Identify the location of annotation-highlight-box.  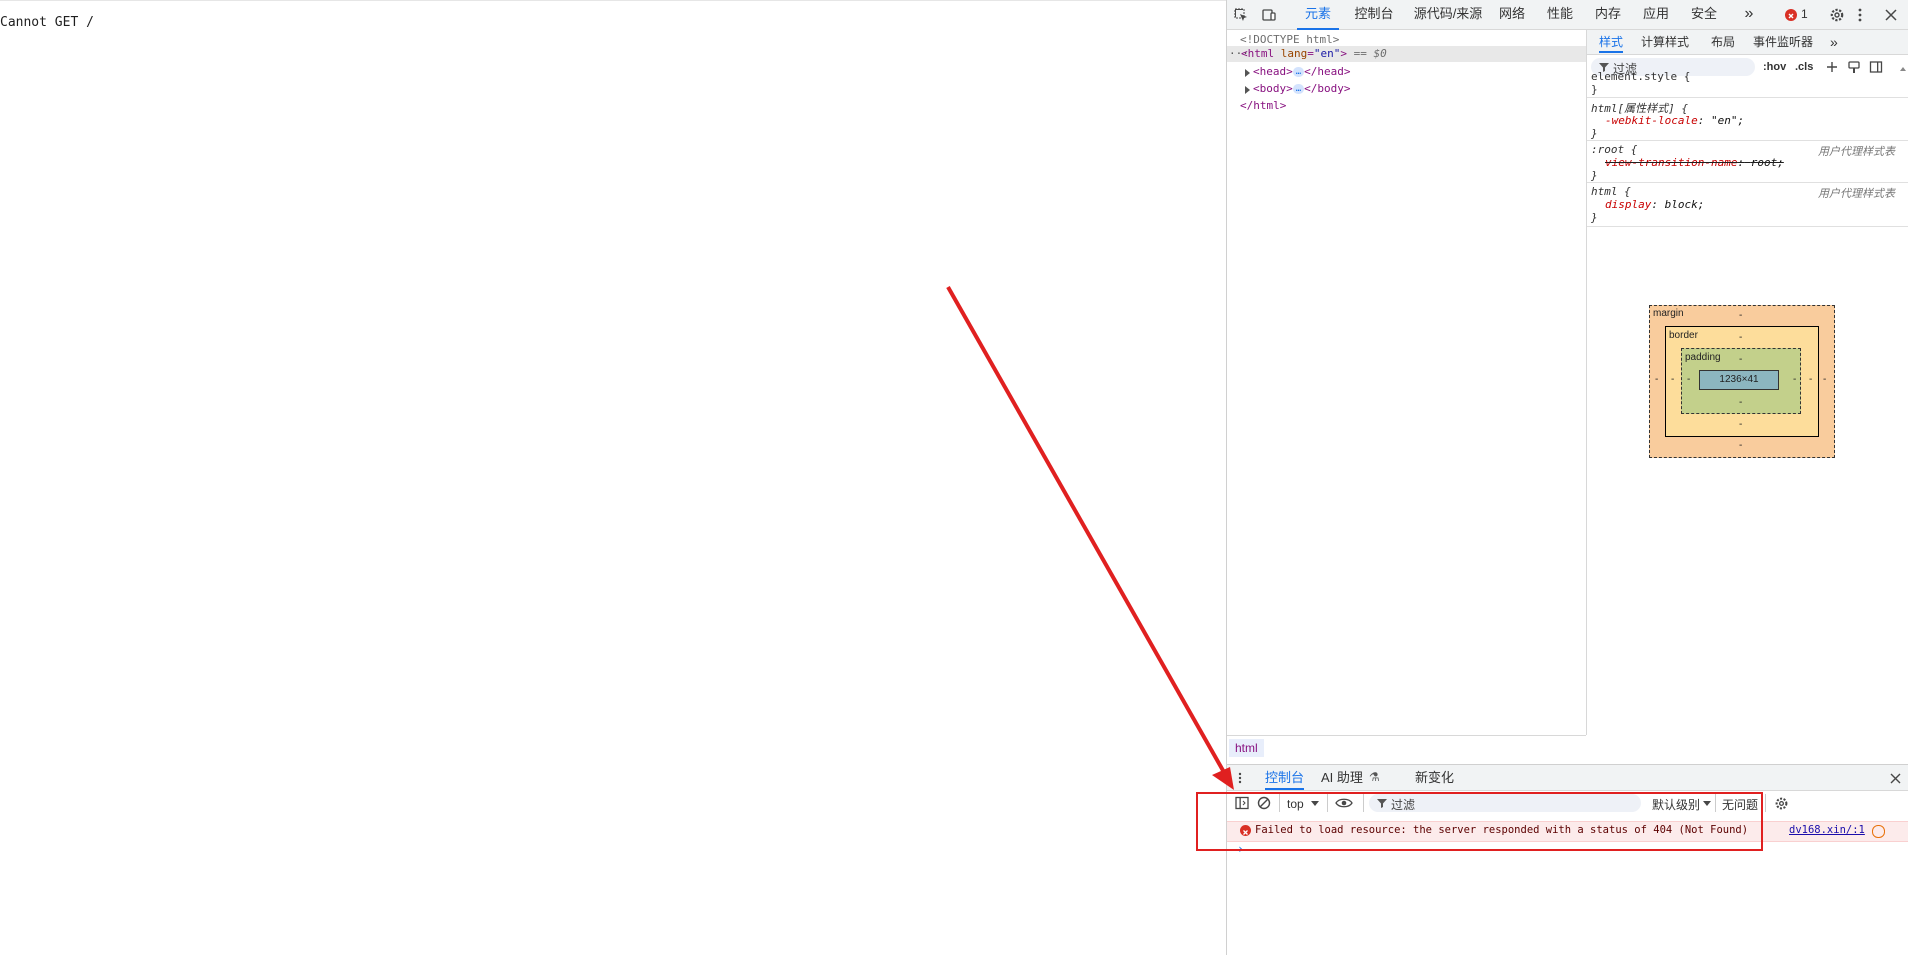
(1479, 821).